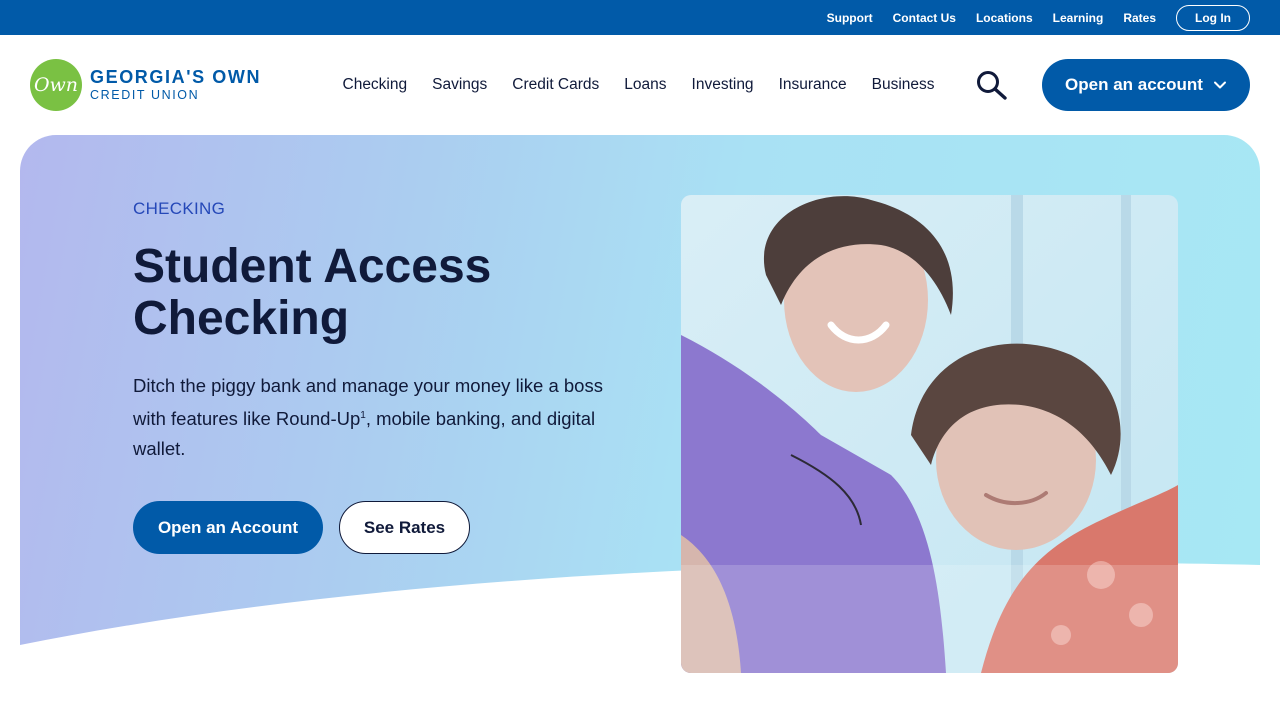 The width and height of the screenshot is (1280, 720). Describe the element at coordinates (404, 527) in the screenshot. I see `see-rates-button: See Rates` at that location.